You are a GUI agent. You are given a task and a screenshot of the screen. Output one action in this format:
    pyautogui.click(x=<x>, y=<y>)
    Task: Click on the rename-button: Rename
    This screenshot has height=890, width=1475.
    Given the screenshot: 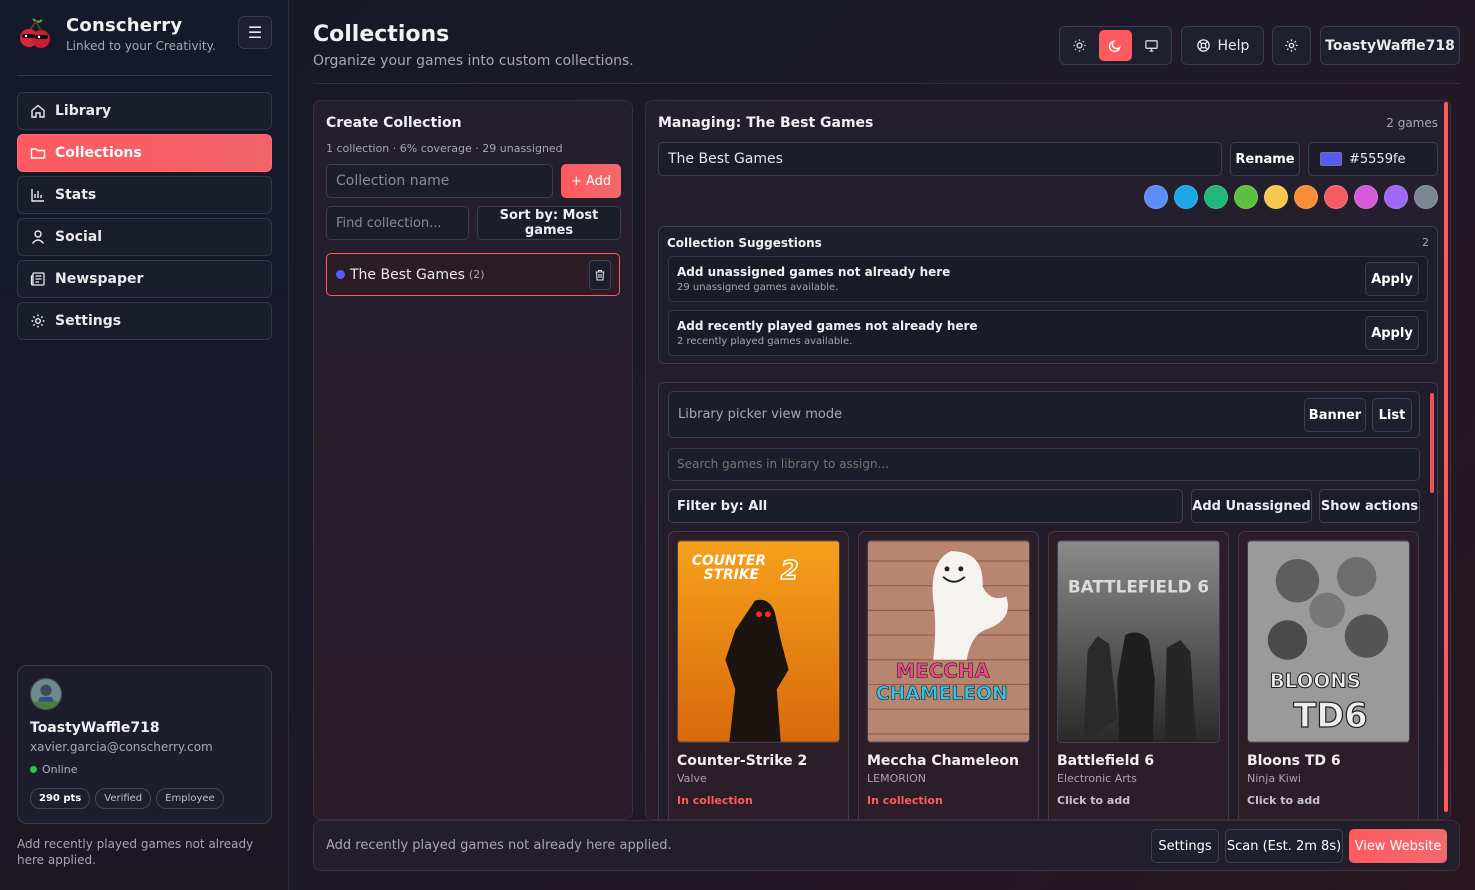 What is the action you would take?
    pyautogui.click(x=1265, y=159)
    